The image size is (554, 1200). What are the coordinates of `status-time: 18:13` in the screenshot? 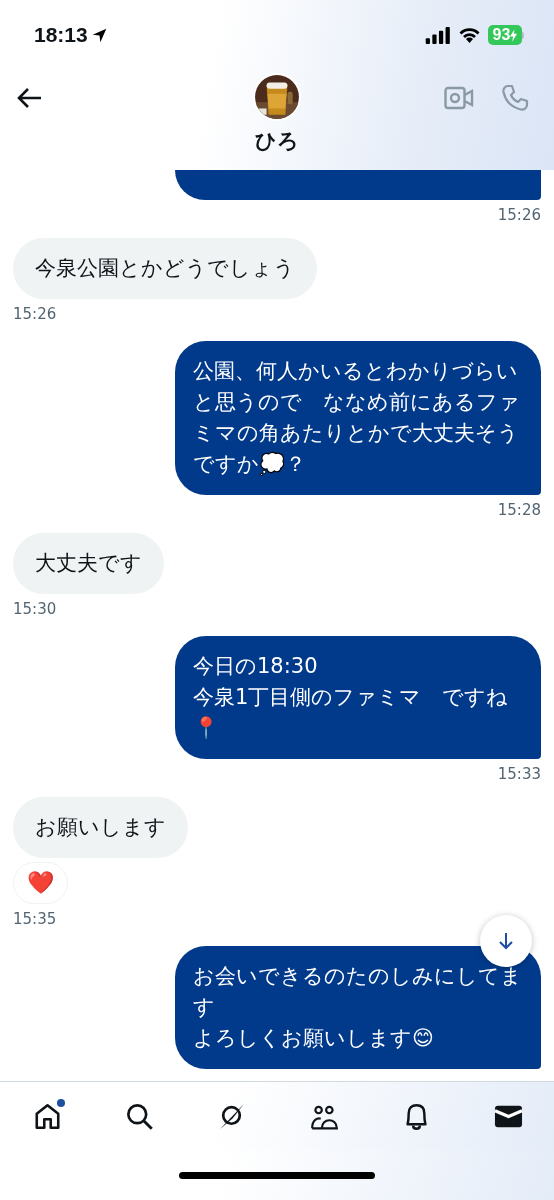 It's located at (61, 35).